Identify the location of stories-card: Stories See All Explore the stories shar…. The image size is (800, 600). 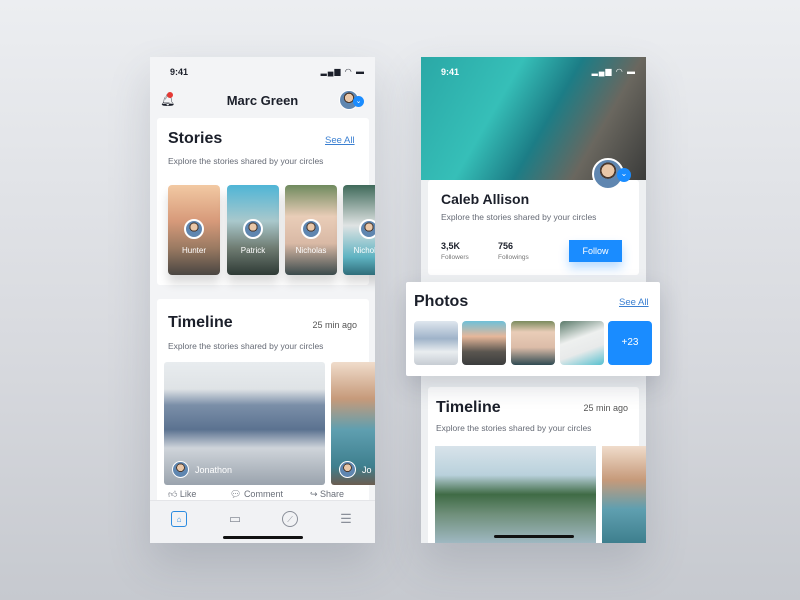
(266, 201).